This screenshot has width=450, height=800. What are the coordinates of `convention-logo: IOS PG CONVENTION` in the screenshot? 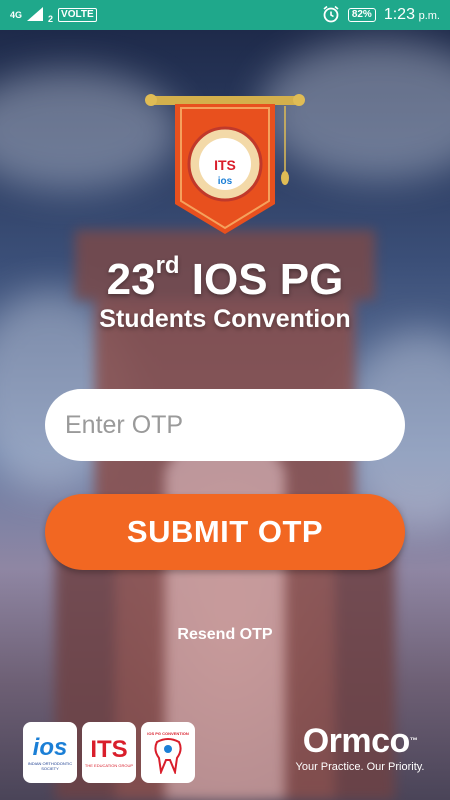 It's located at (168, 752).